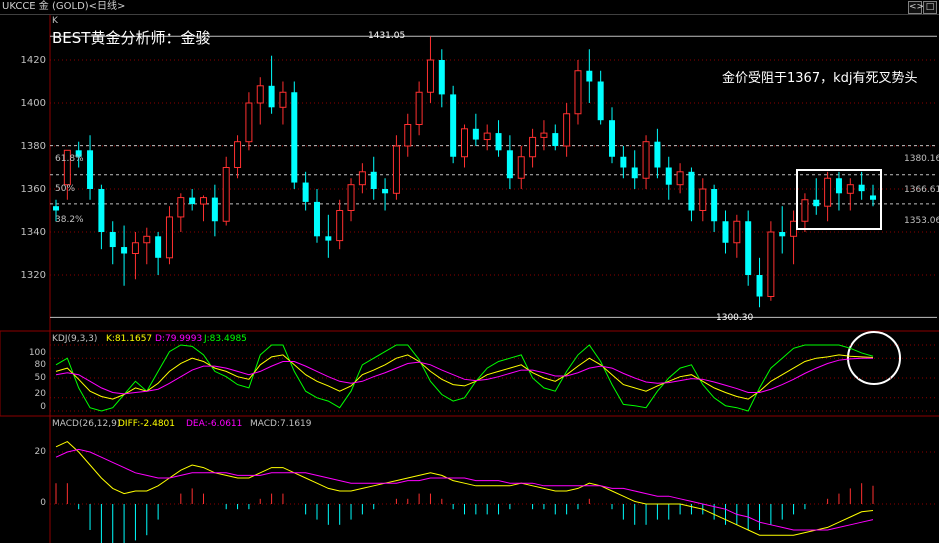 The height and width of the screenshot is (543, 939). What do you see at coordinates (43, 503) in the screenshot?
I see `macd-ytick-0: 0` at bounding box center [43, 503].